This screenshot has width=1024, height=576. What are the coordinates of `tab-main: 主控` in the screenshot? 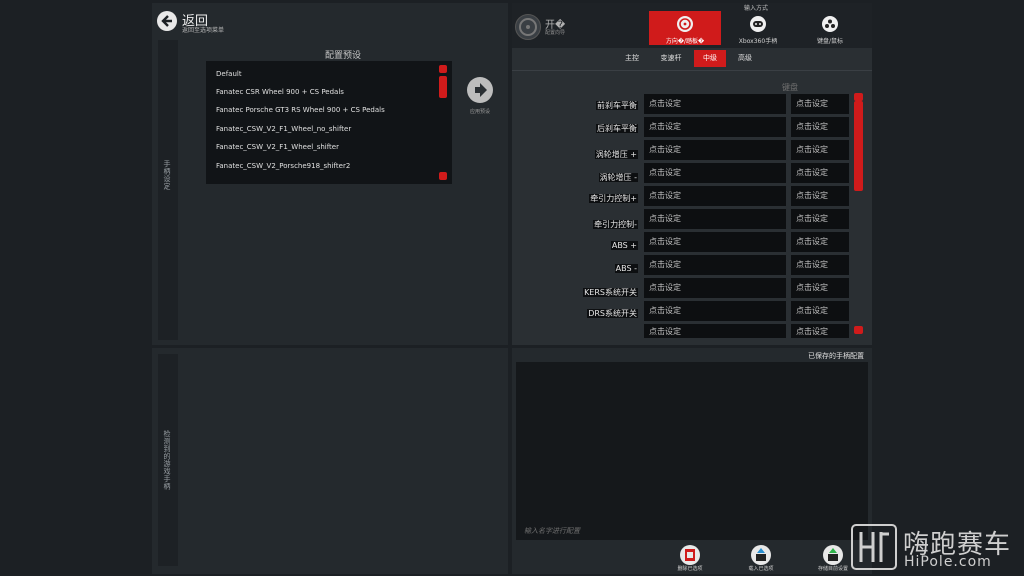 It's located at (632, 58).